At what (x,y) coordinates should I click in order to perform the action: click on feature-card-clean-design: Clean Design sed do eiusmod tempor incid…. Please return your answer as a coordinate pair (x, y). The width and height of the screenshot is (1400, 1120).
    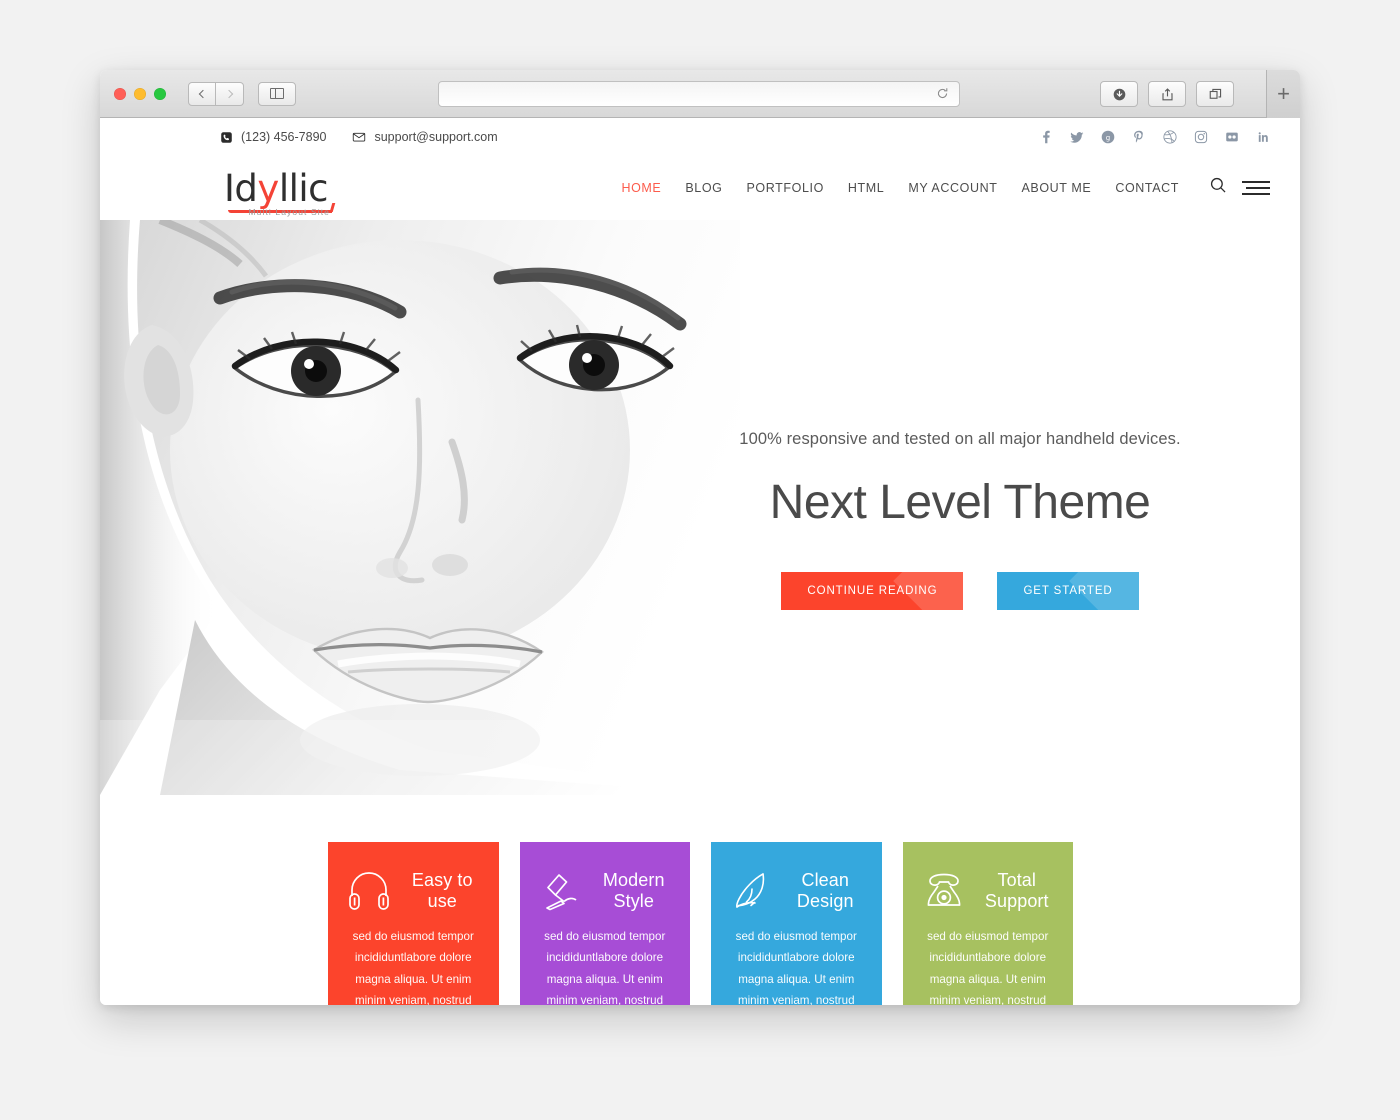
    Looking at the image, I should click on (796, 923).